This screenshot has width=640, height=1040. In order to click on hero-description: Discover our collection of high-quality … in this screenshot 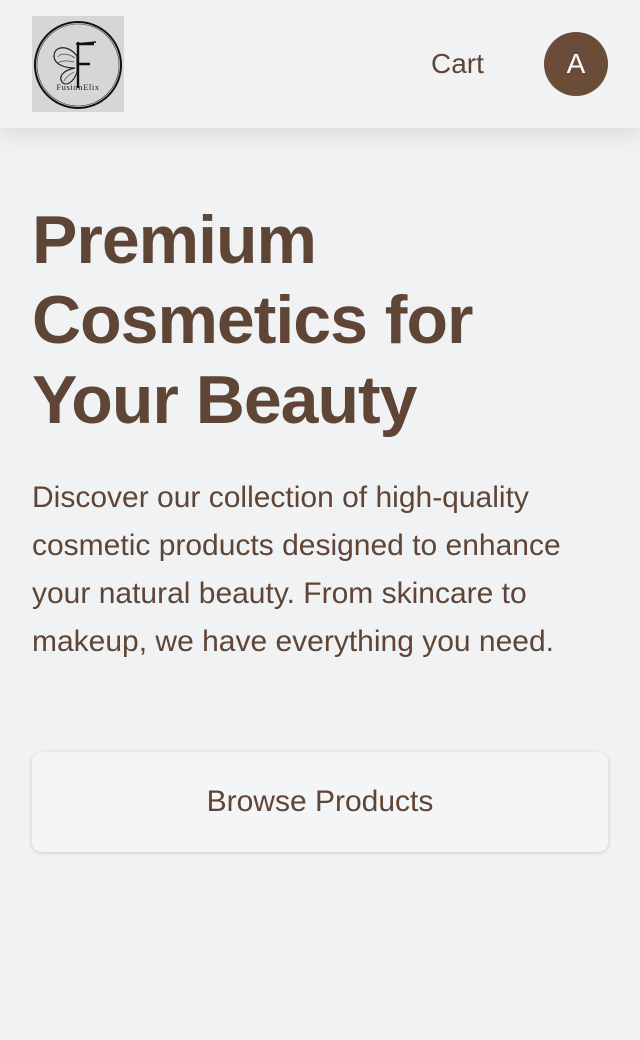, I will do `click(296, 569)`.